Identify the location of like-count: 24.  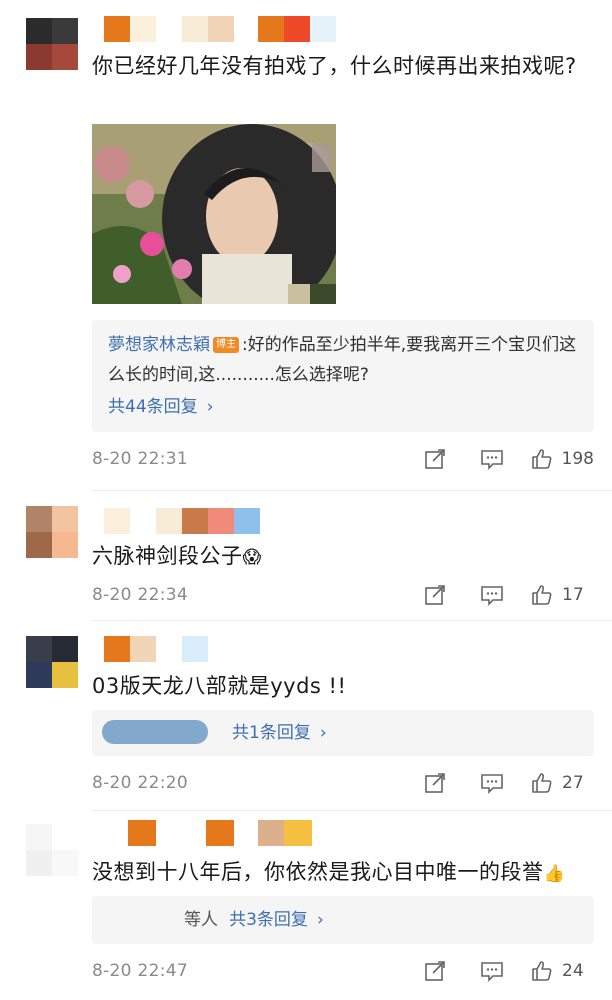
(573, 971).